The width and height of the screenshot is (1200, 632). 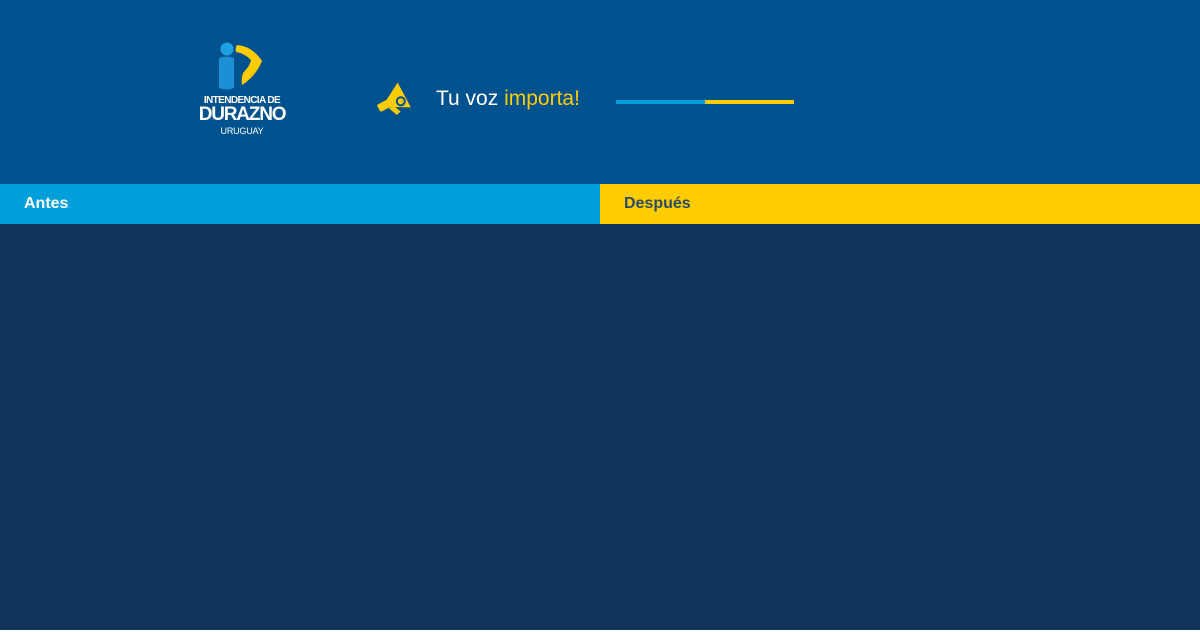 I want to click on intendencia-logo: INTENDENCIA DE DURAZNO URUGUAY, so click(x=242, y=89).